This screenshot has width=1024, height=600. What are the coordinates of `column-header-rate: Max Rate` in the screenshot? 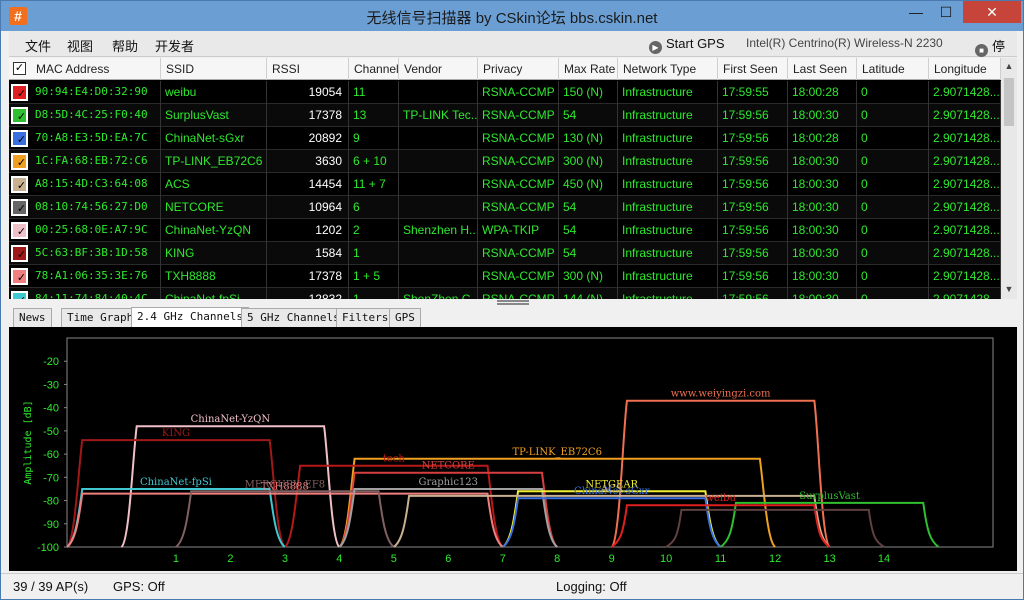 It's located at (588, 69).